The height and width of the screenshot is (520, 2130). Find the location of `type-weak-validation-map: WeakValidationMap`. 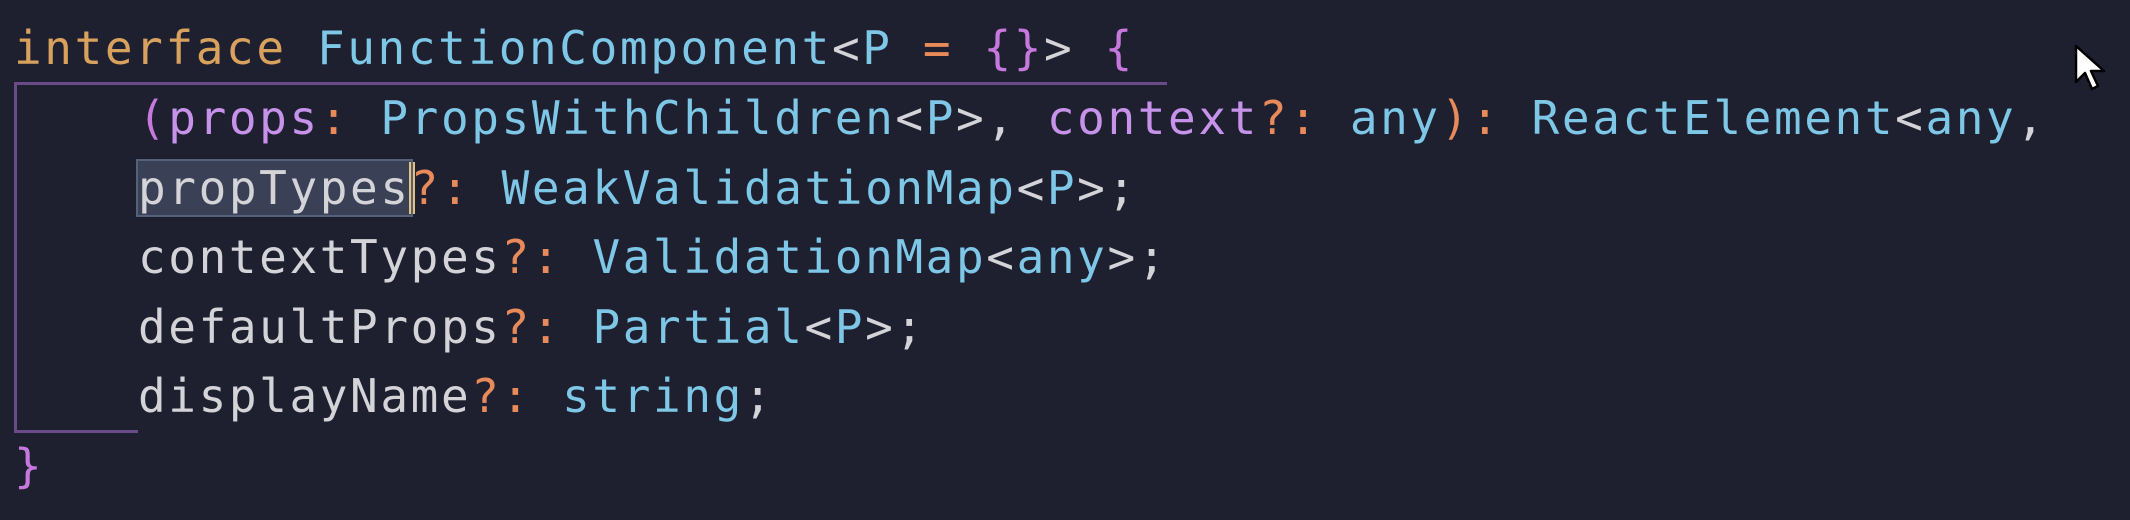

type-weak-validation-map: WeakValidationMap is located at coordinates (759, 188).